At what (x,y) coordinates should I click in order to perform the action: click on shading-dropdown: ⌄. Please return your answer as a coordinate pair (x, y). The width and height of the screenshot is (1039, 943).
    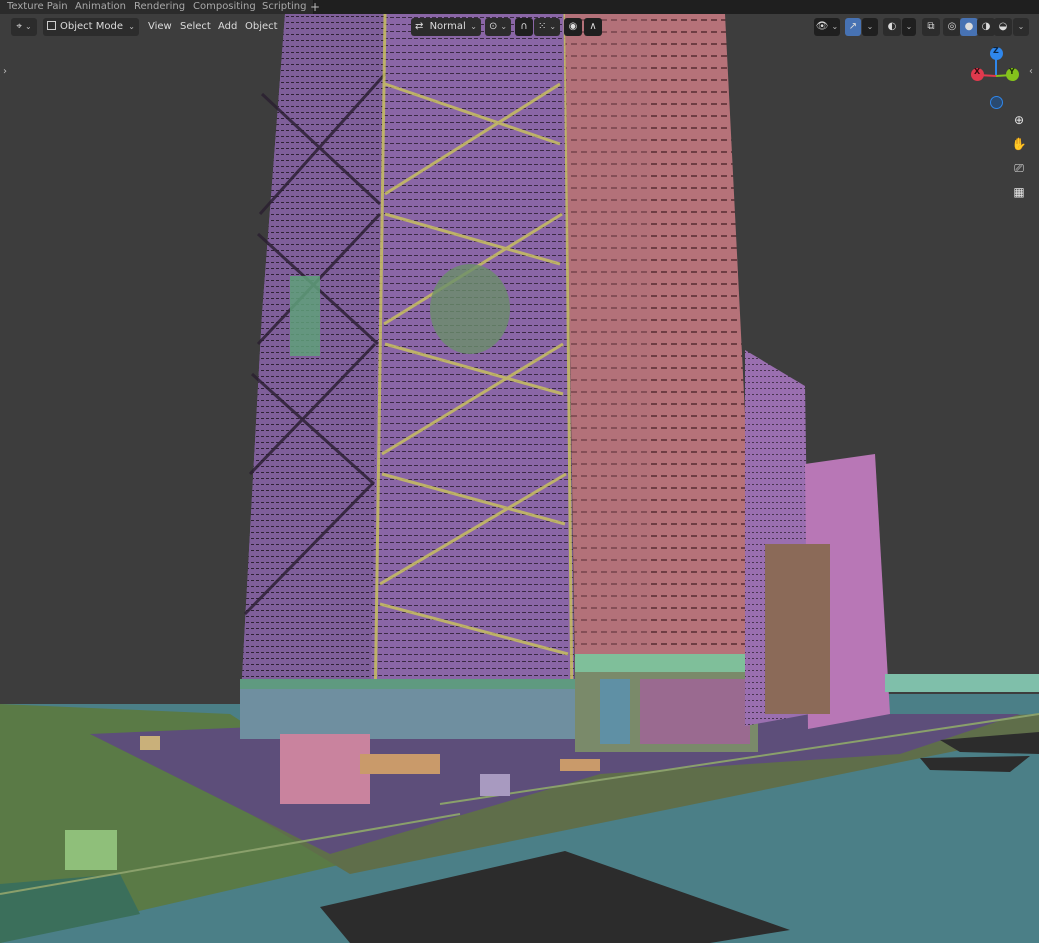
    Looking at the image, I should click on (1021, 27).